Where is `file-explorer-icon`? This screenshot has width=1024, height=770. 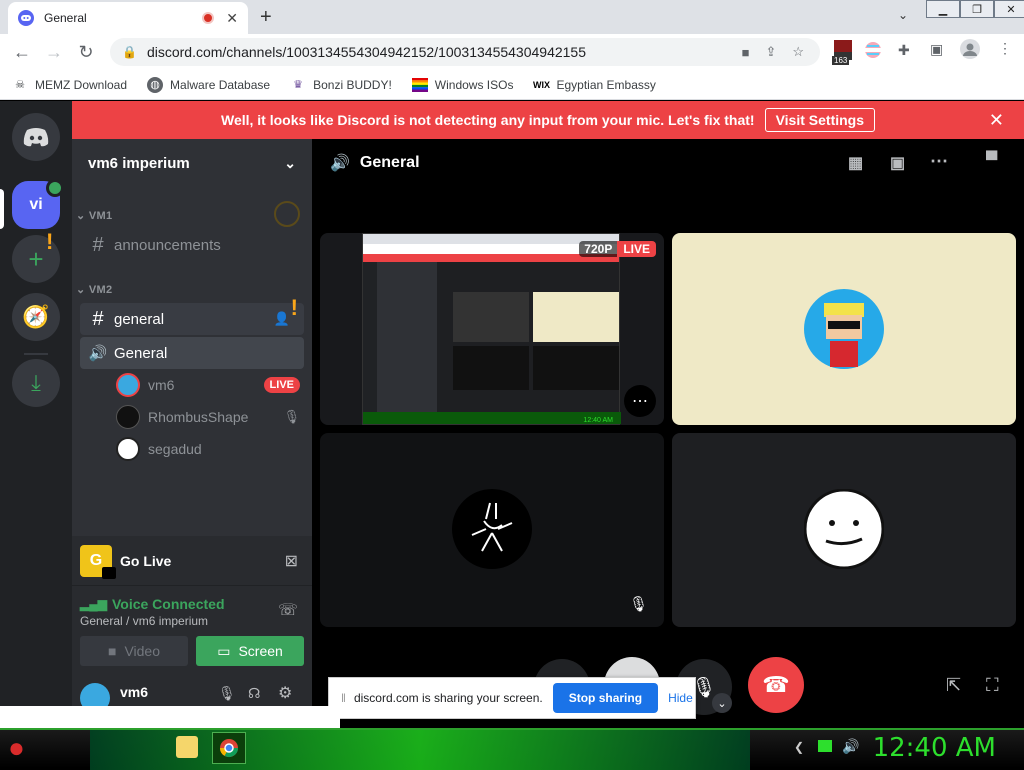
file-explorer-icon is located at coordinates (187, 747).